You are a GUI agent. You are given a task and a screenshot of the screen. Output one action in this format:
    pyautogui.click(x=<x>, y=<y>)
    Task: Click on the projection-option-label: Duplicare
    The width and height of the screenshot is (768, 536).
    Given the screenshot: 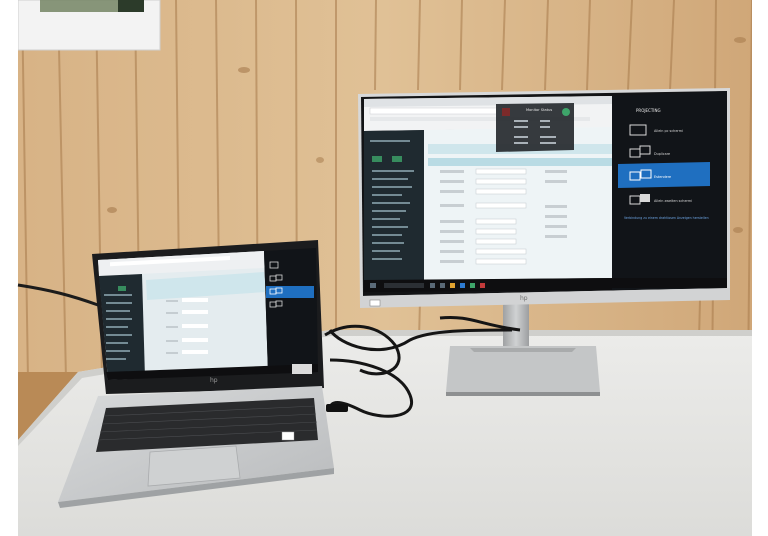 What is the action you would take?
    pyautogui.click(x=662, y=154)
    